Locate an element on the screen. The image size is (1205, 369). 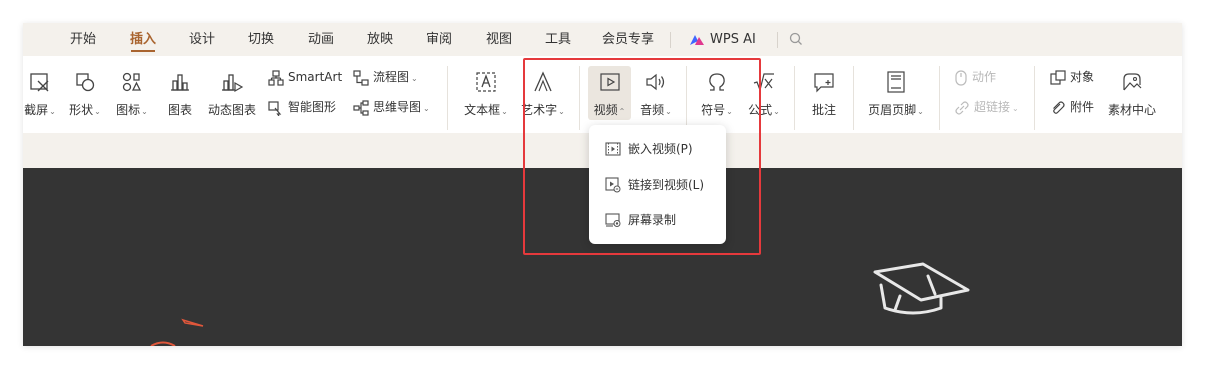
shape-button: 形状⌄ is located at coordinates (85, 91).